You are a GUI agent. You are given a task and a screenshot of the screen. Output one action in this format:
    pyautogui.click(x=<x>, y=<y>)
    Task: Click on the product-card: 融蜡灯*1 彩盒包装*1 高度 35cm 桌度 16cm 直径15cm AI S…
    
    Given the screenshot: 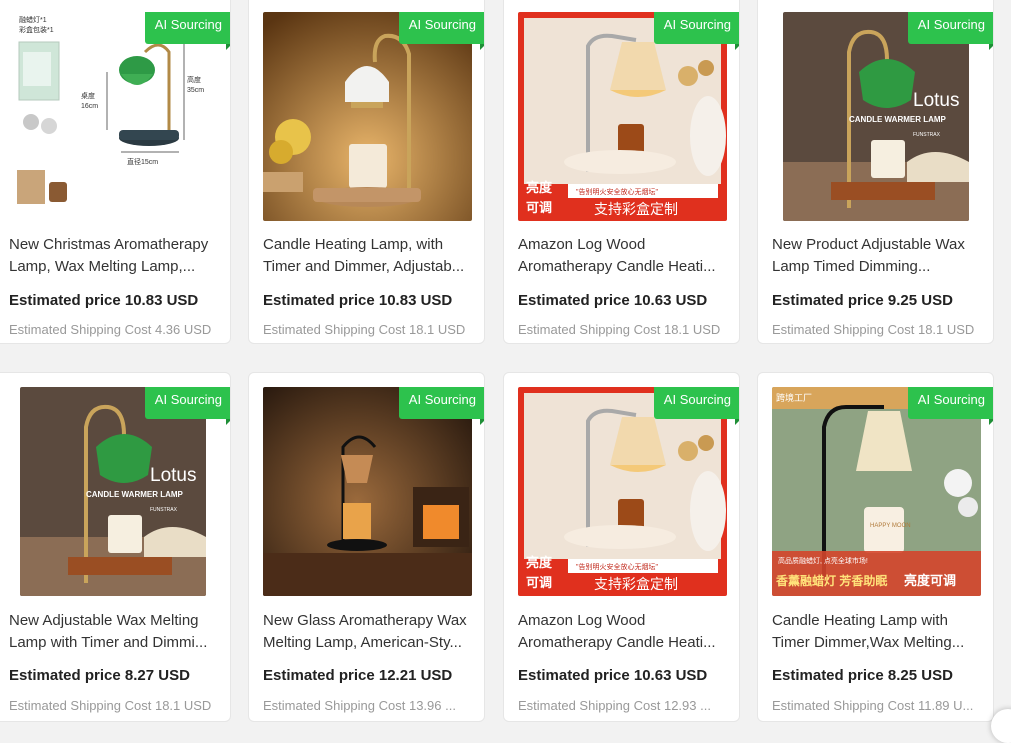 What is the action you would take?
    pyautogui.click(x=115, y=172)
    